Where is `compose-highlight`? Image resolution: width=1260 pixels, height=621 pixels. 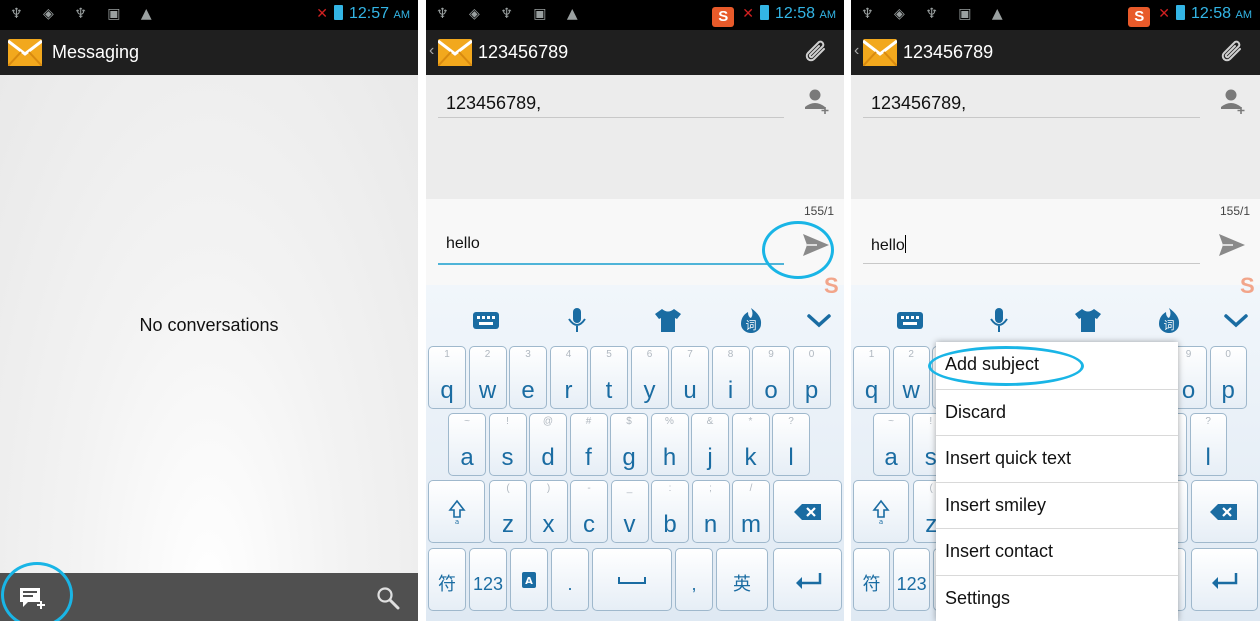
compose-highlight is located at coordinates (37, 591).